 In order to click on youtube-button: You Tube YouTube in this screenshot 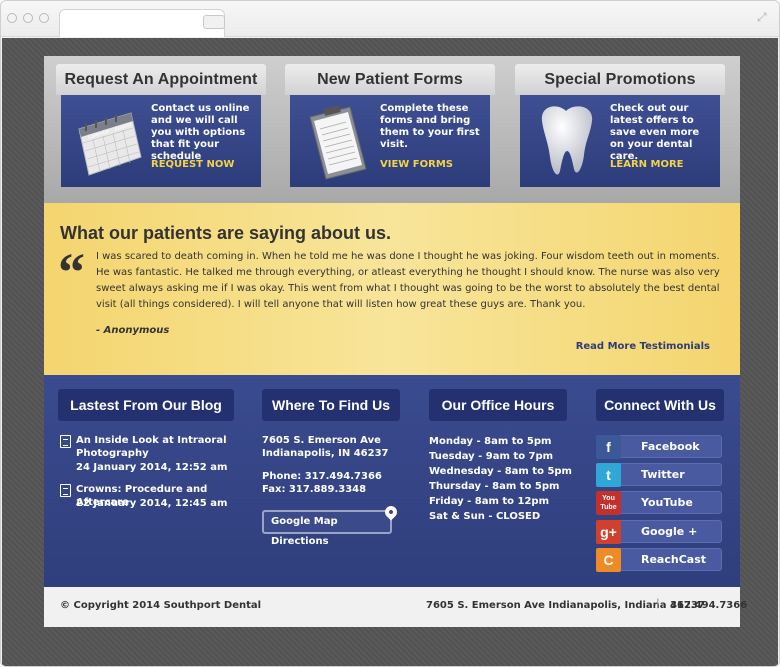, I will do `click(659, 503)`.